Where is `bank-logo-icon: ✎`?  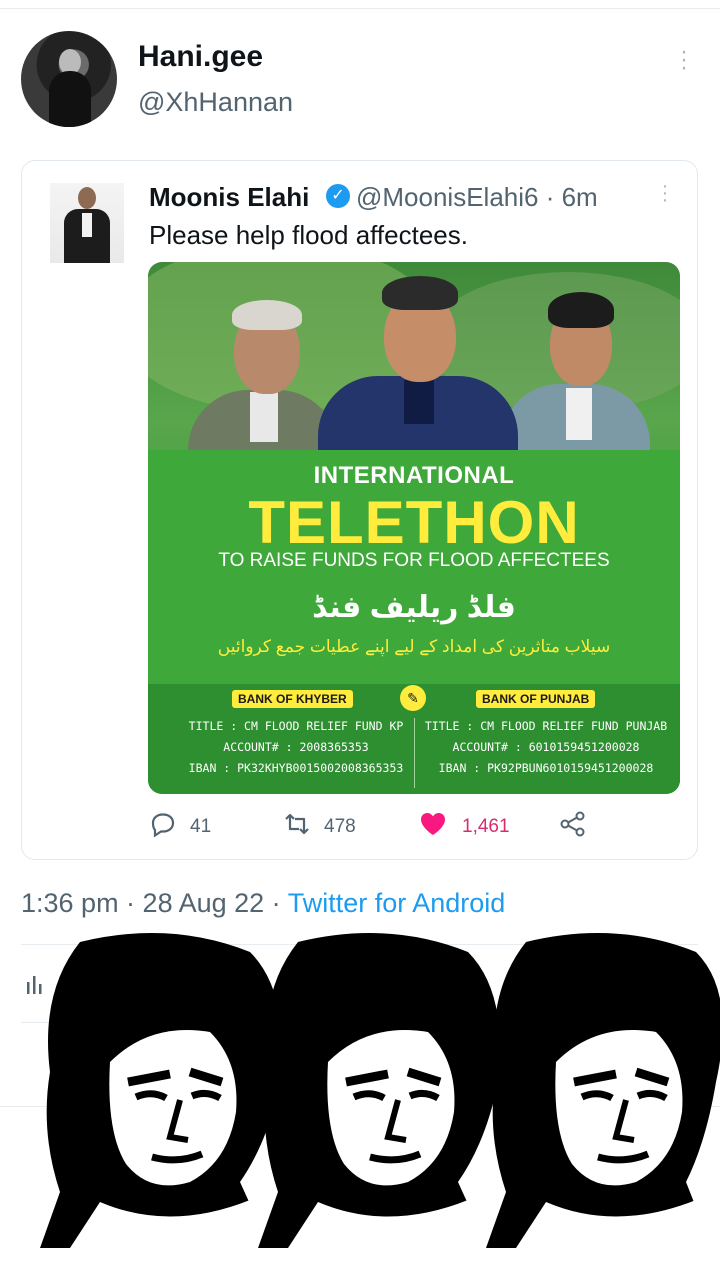
bank-logo-icon: ✎ is located at coordinates (413, 698).